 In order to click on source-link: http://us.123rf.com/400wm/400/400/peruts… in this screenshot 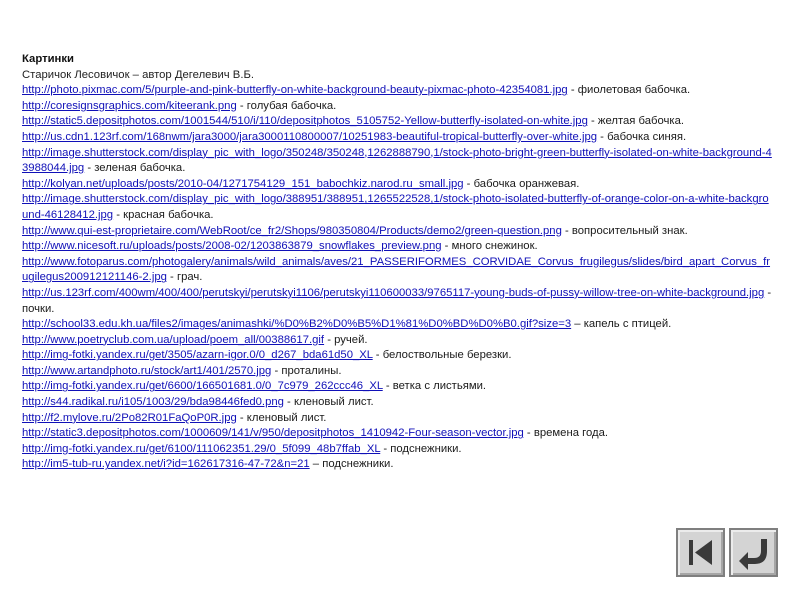, I will do `click(393, 293)`.